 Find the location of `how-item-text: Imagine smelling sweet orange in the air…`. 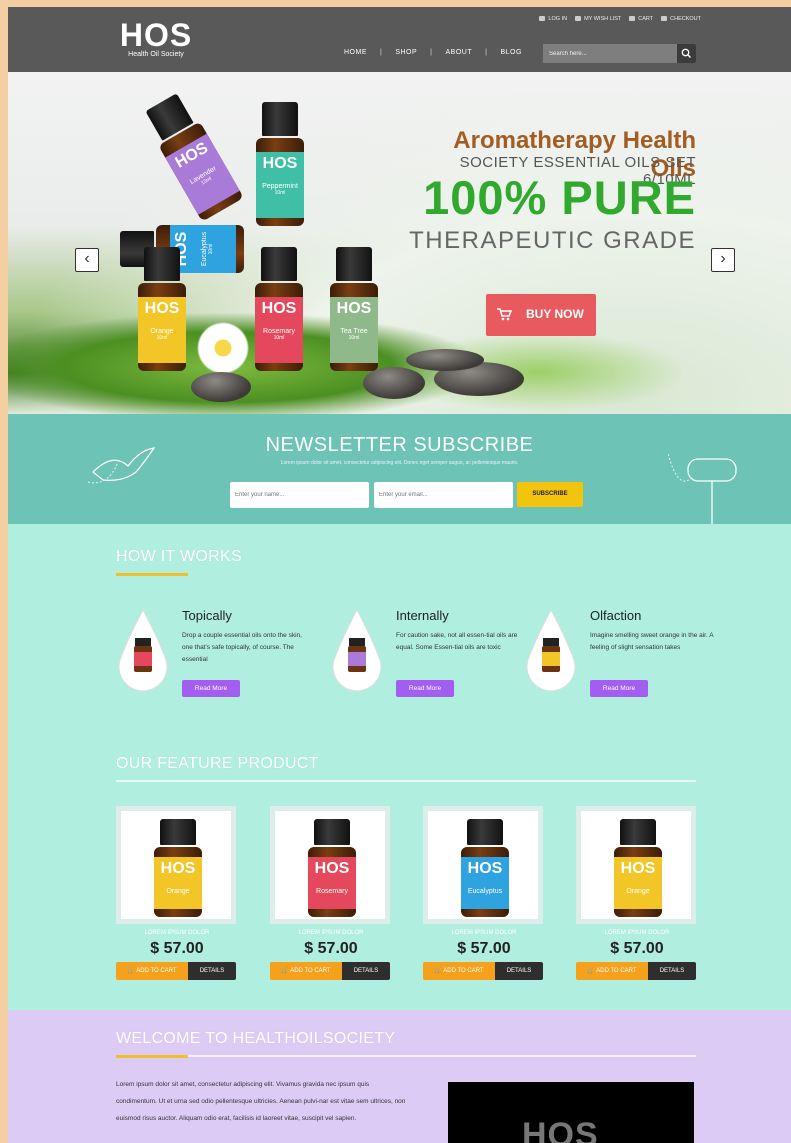

how-item-text: Imagine smelling sweet orange in the air… is located at coordinates (652, 641).